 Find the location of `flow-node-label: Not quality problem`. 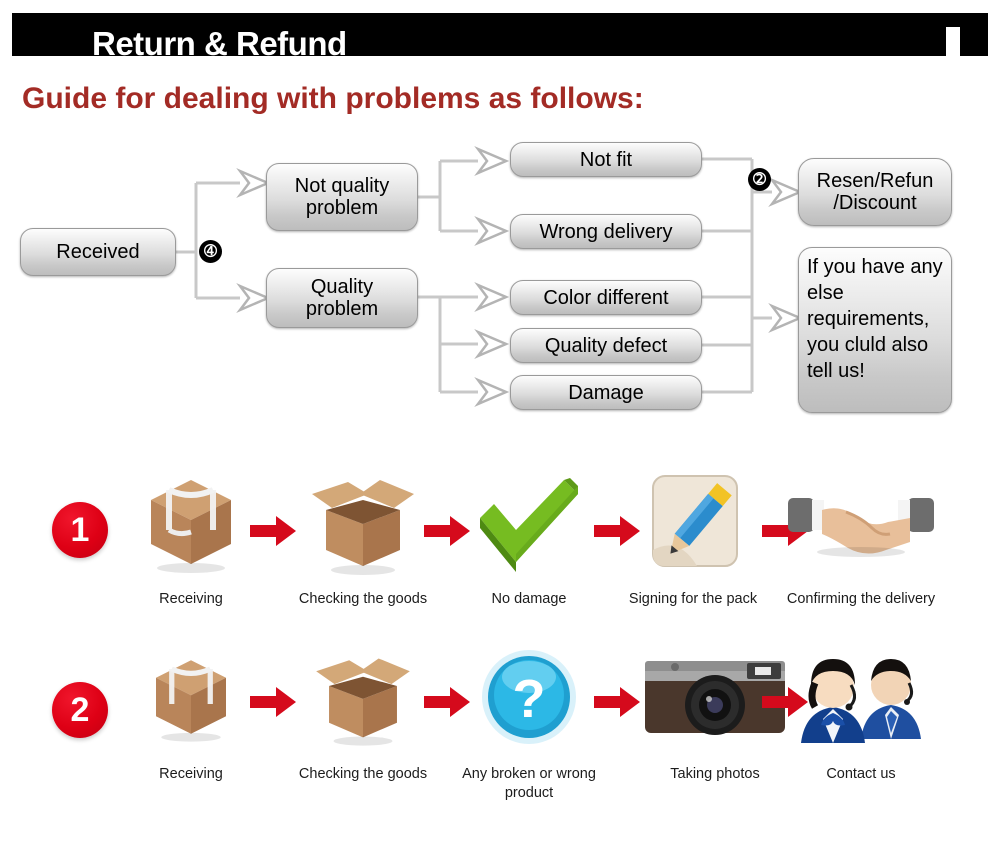

flow-node-label: Not quality problem is located at coordinates (342, 197).